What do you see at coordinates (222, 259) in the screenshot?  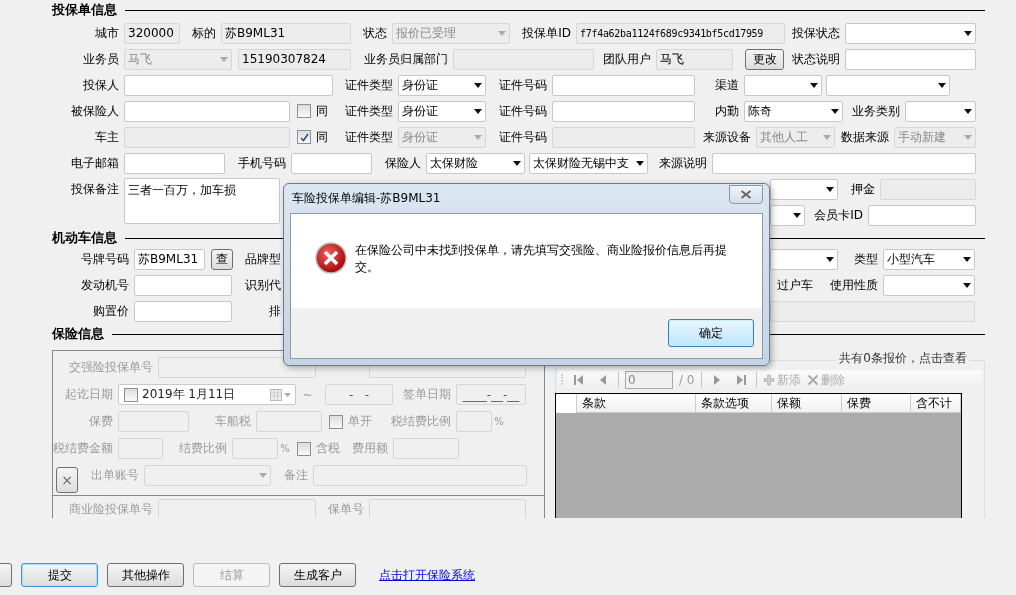 I see `form-button: 查` at bounding box center [222, 259].